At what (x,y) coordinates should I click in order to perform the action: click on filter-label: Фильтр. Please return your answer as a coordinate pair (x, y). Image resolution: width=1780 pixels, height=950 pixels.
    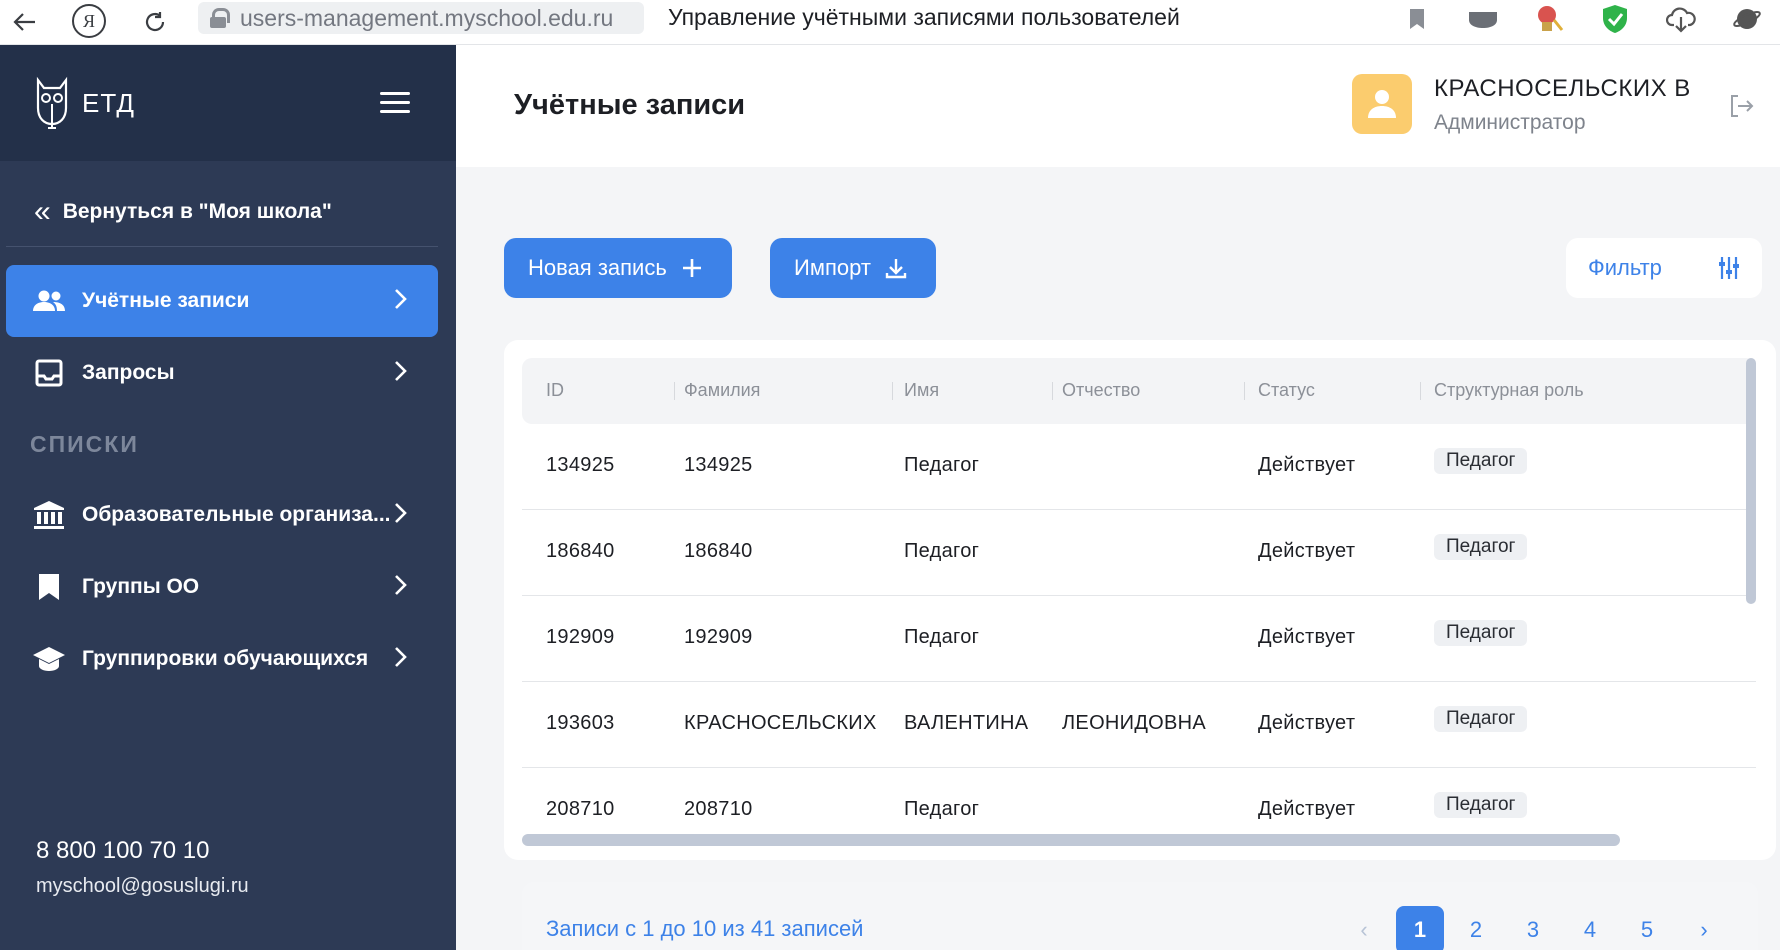
    Looking at the image, I should click on (1625, 267).